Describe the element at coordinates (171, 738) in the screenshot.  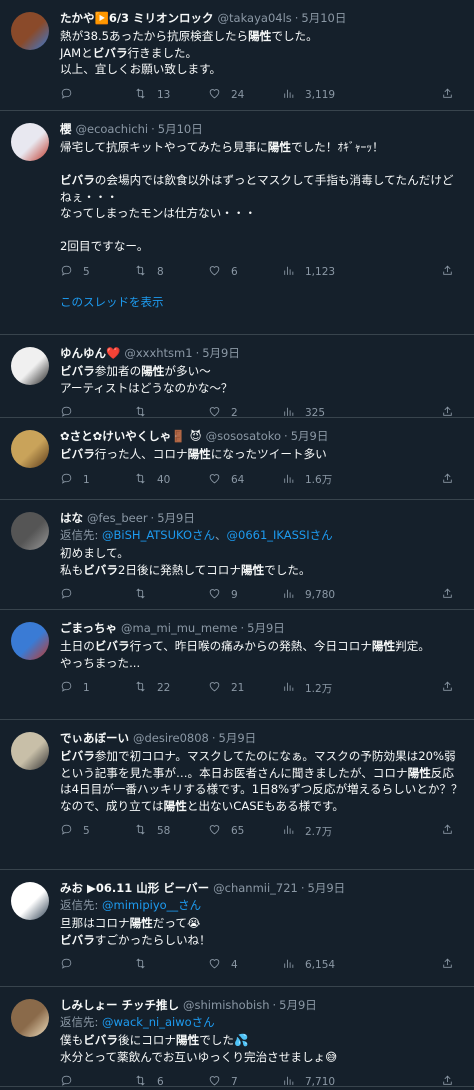
I see `user-handle: @desire0808` at that location.